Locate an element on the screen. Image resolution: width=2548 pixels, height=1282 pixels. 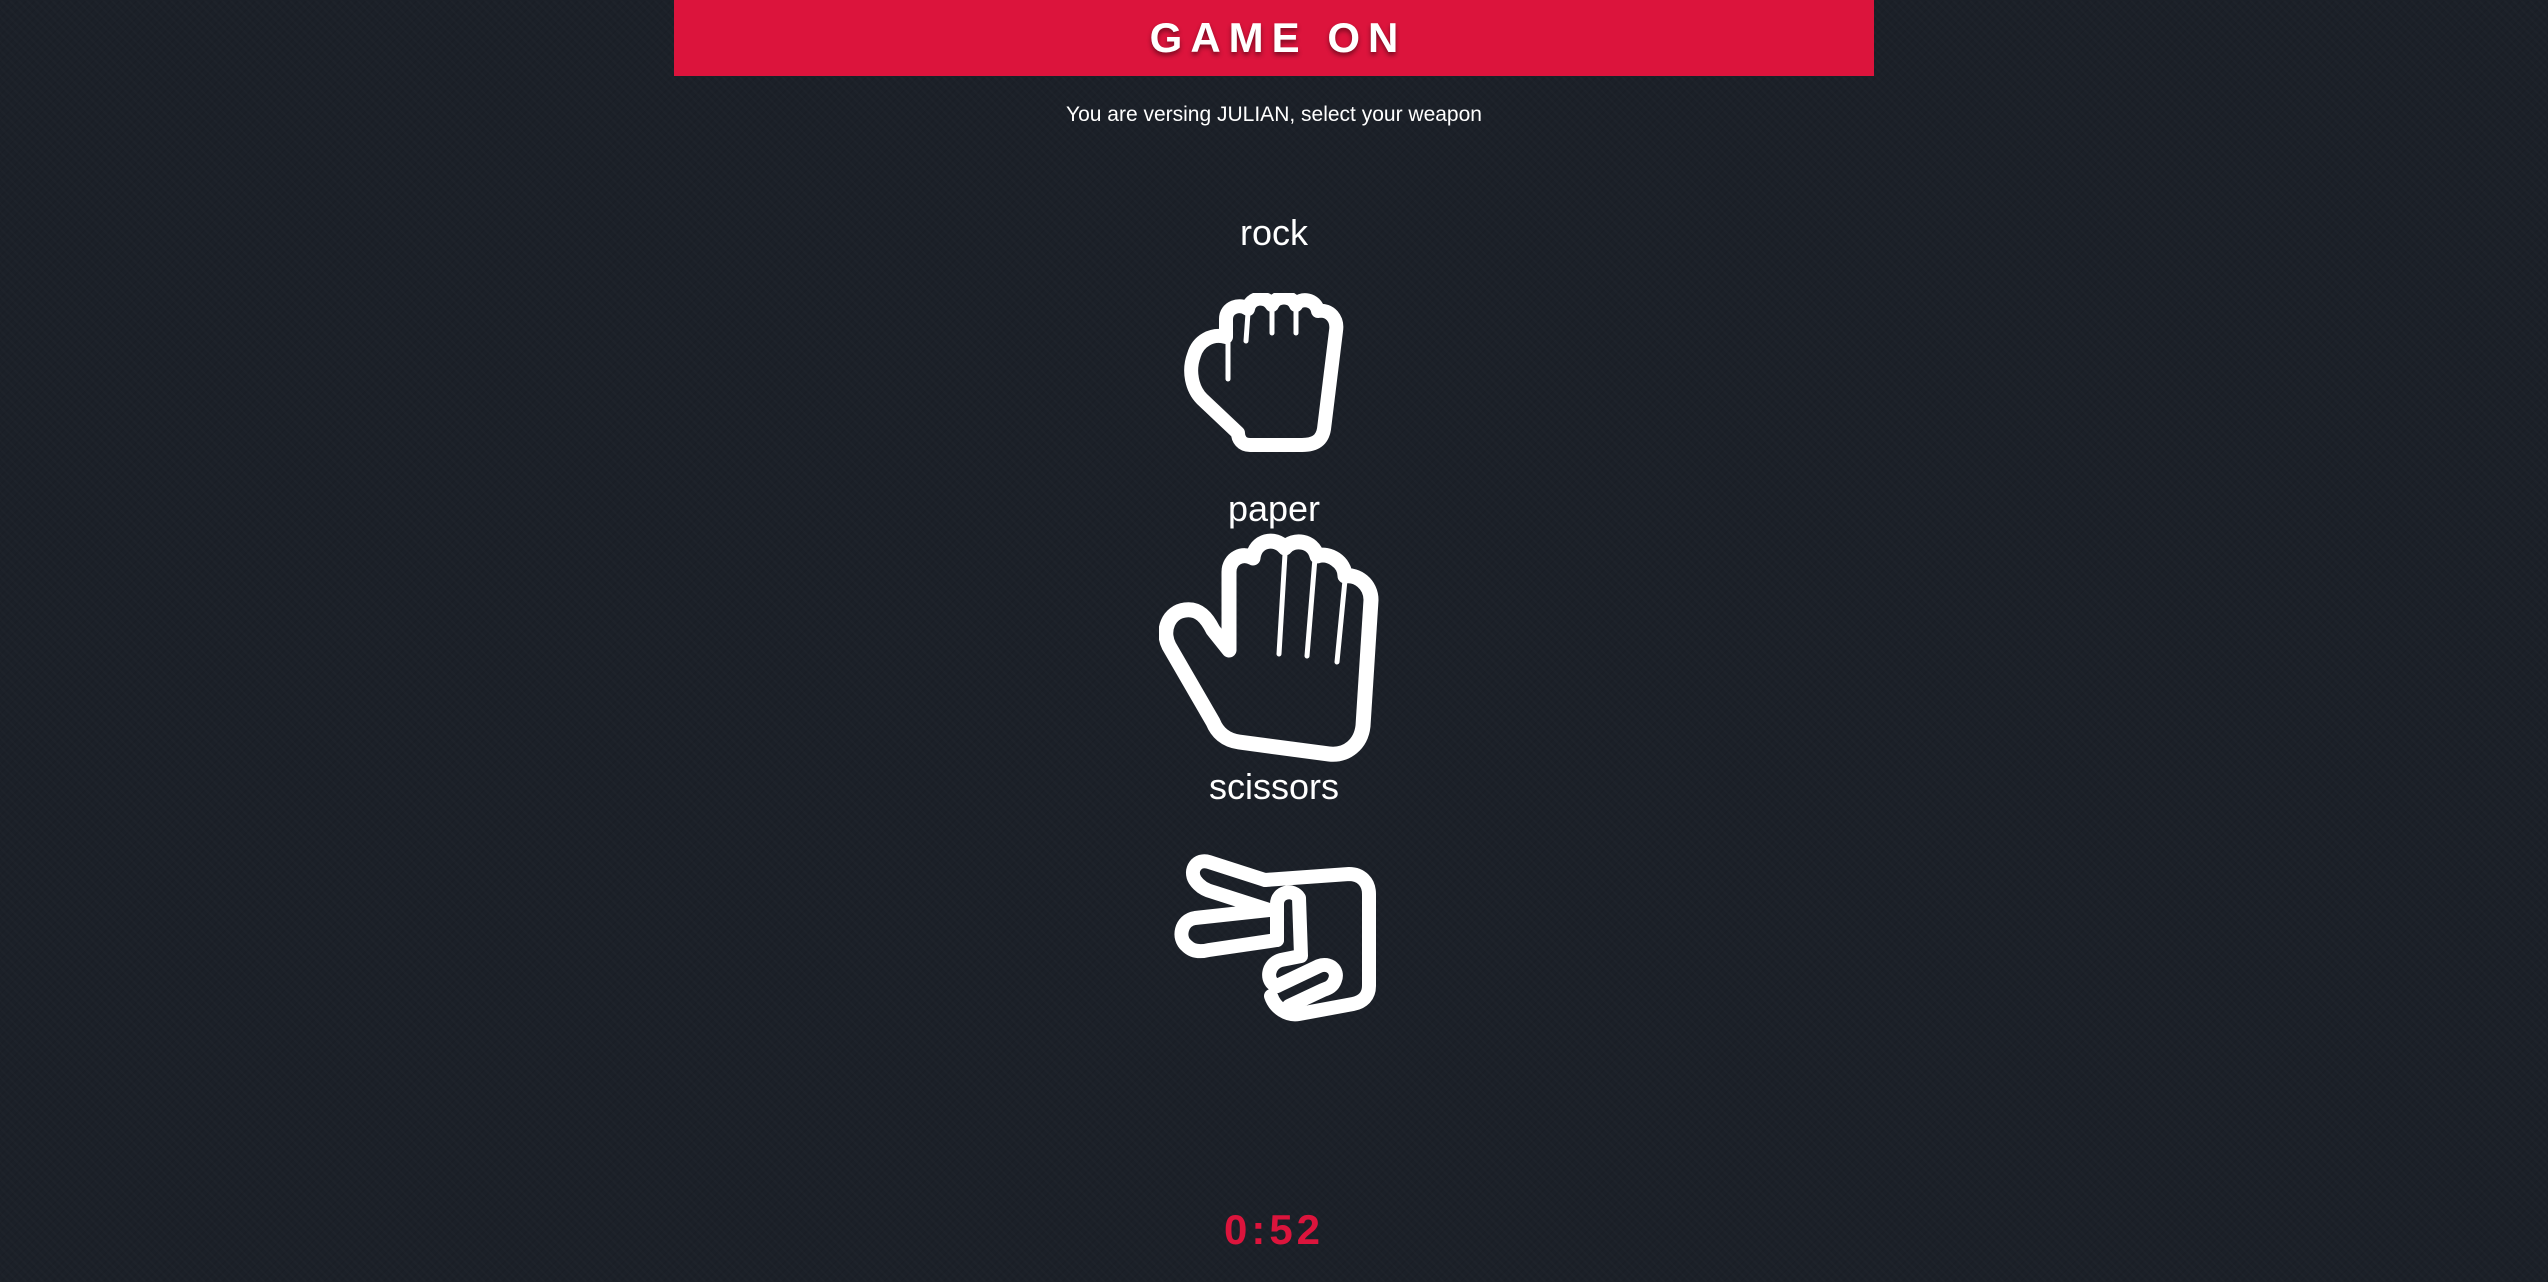
header-banner: GAME ON is located at coordinates (1274, 38).